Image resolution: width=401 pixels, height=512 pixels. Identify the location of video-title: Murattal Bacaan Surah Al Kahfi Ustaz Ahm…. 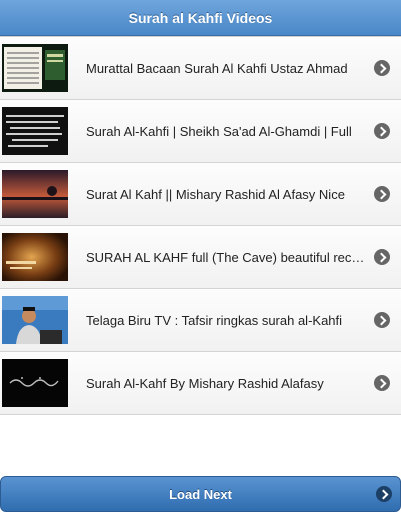
(217, 68).